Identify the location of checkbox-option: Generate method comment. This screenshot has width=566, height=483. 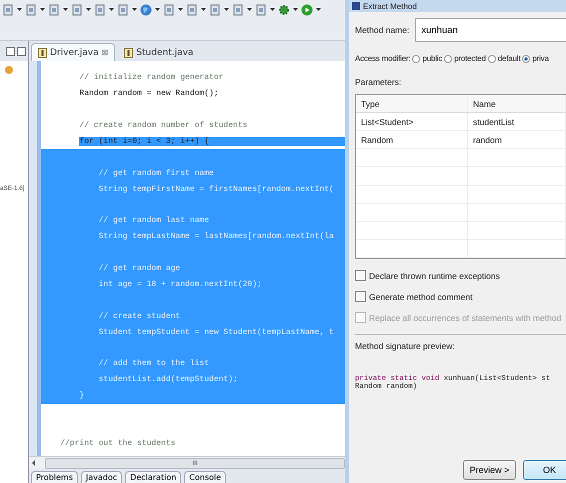
(460, 296).